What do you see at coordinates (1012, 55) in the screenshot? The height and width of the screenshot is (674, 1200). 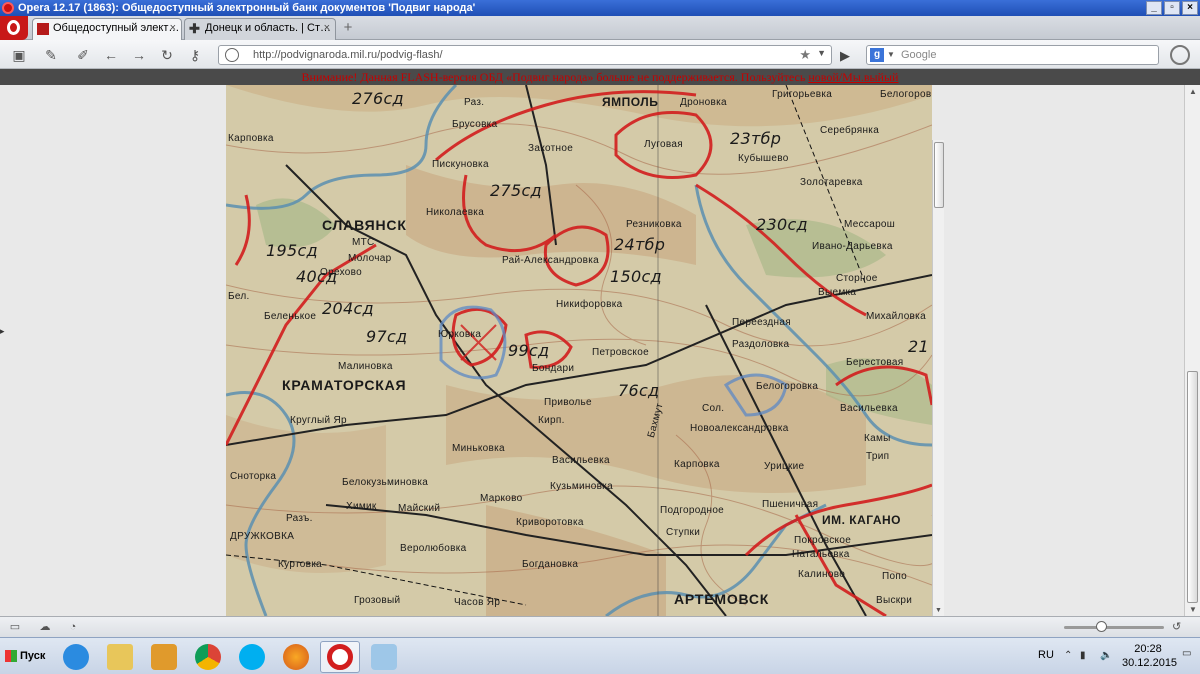 I see `search-field: g ▼ Google` at bounding box center [1012, 55].